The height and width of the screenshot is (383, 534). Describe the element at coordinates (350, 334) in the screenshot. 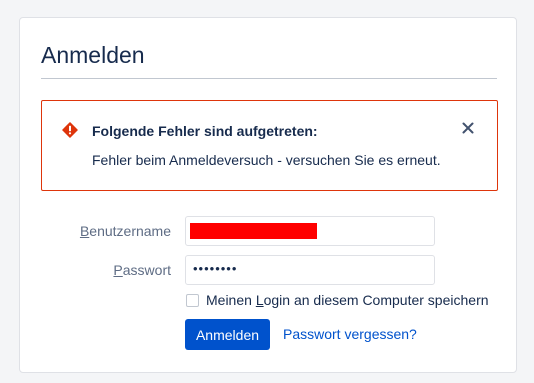

I see `forgot-password-link: Passwort vergessen?` at that location.